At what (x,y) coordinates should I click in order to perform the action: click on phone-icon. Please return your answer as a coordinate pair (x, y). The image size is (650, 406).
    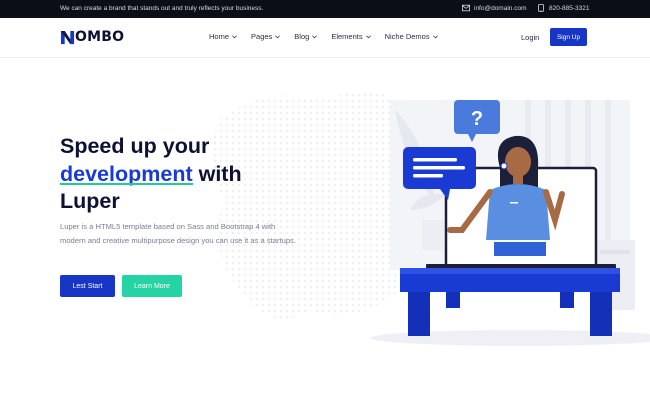
    Looking at the image, I should click on (541, 8).